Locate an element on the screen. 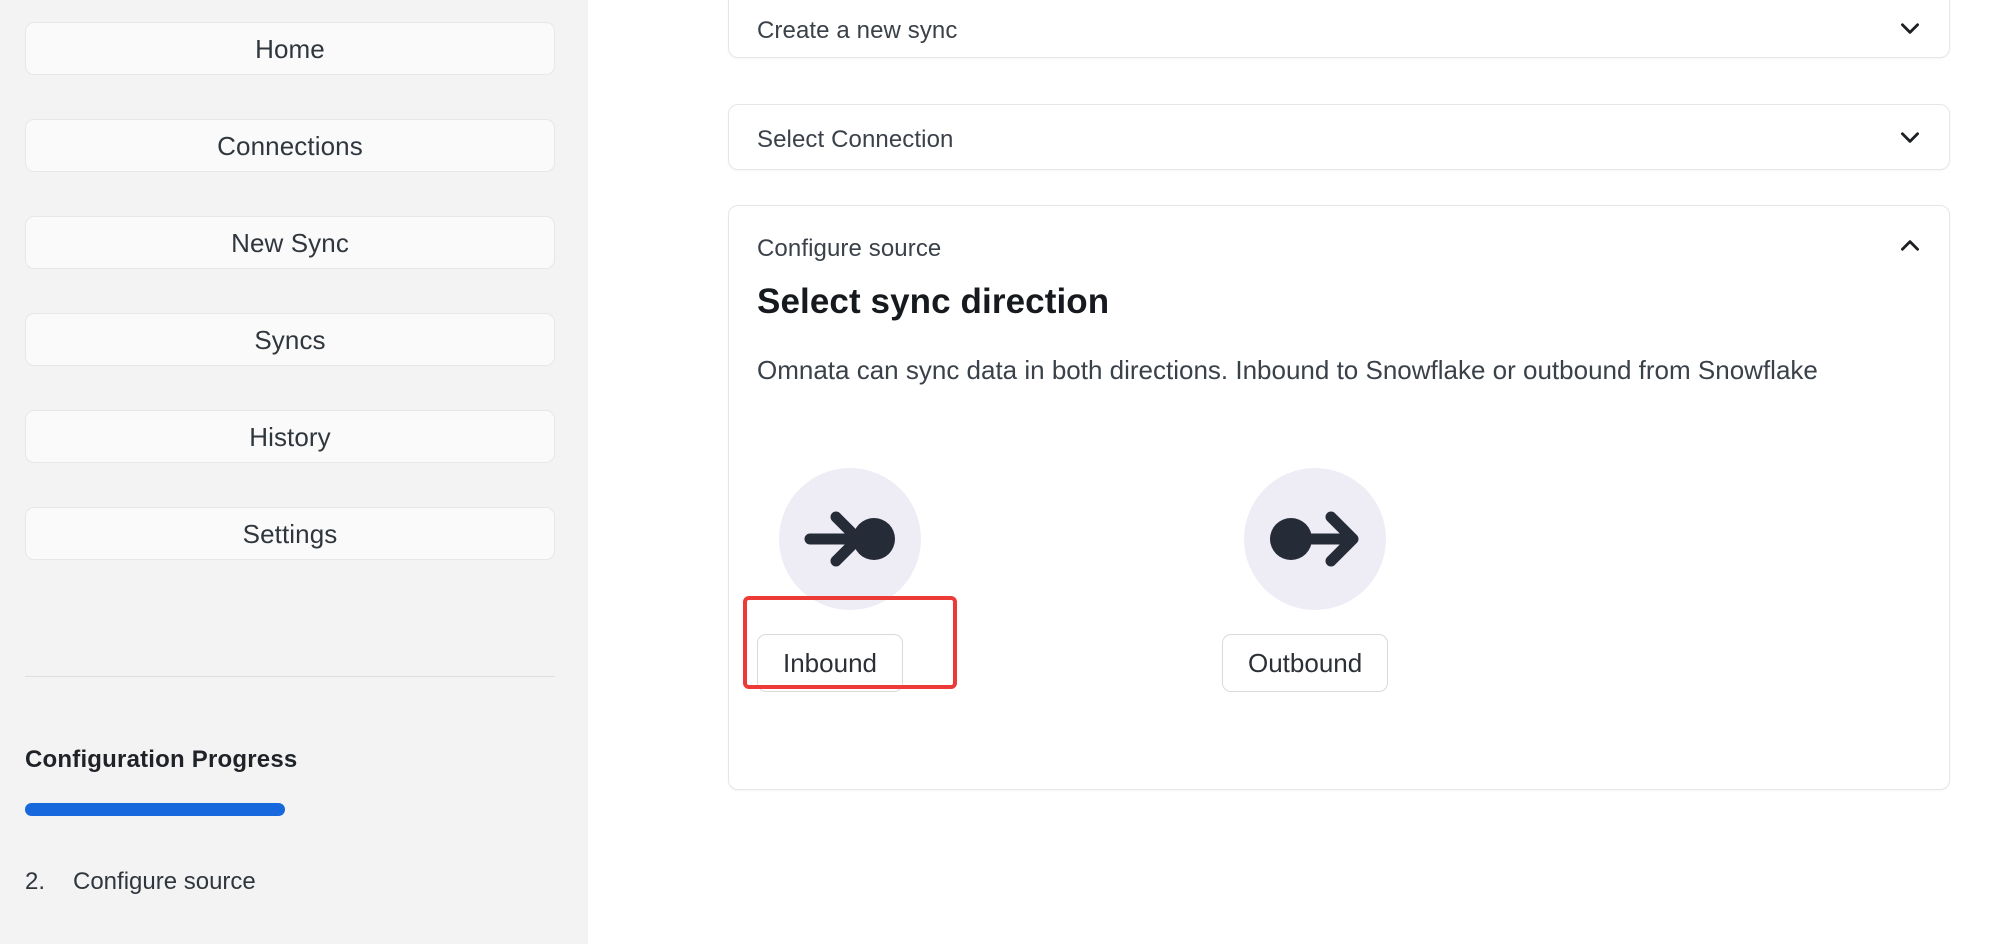 This screenshot has height=944, width=2000. card-configure-source-label: Configure source is located at coordinates (849, 248).